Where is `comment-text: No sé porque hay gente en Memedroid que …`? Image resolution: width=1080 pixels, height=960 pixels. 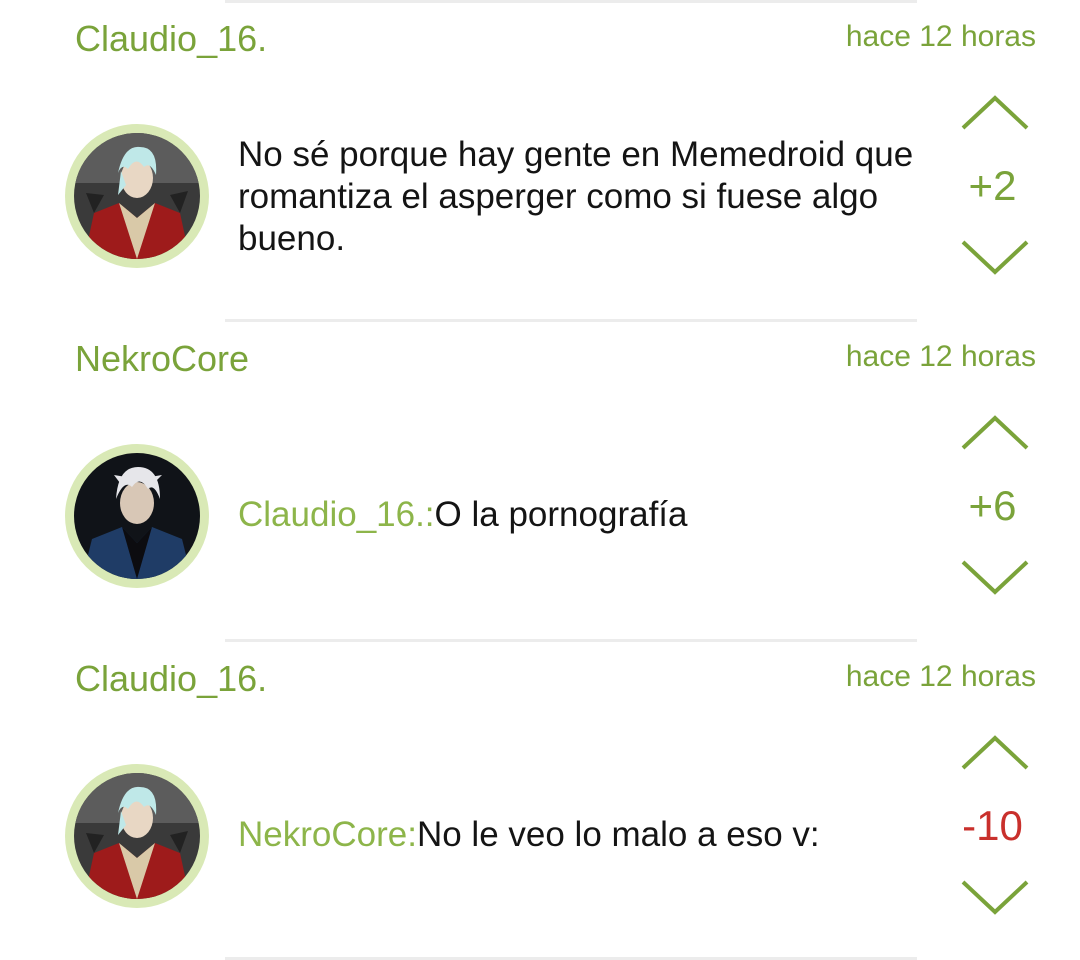 comment-text: No sé porque hay gente en Memedroid que … is located at coordinates (583, 197).